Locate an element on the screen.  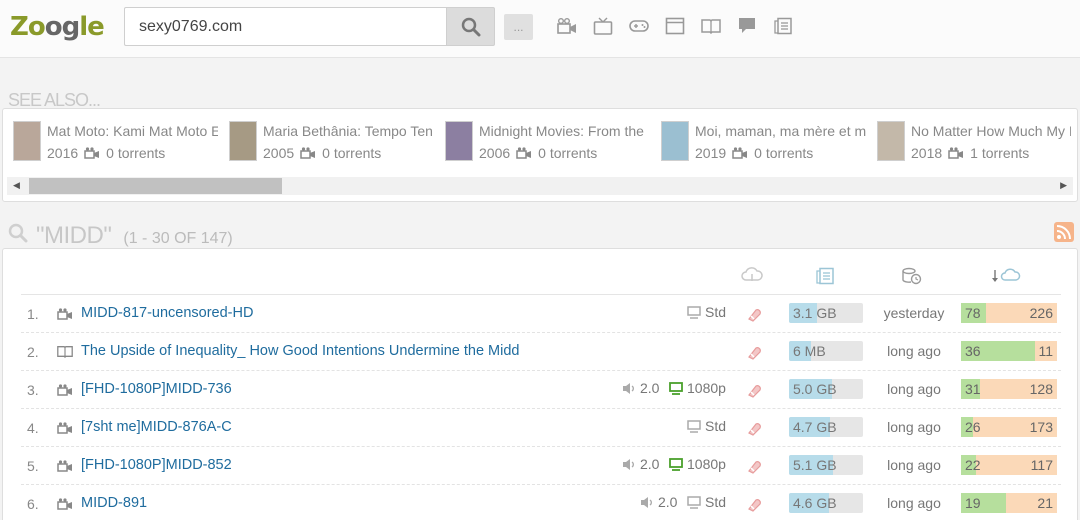
search-button is located at coordinates (470, 26).